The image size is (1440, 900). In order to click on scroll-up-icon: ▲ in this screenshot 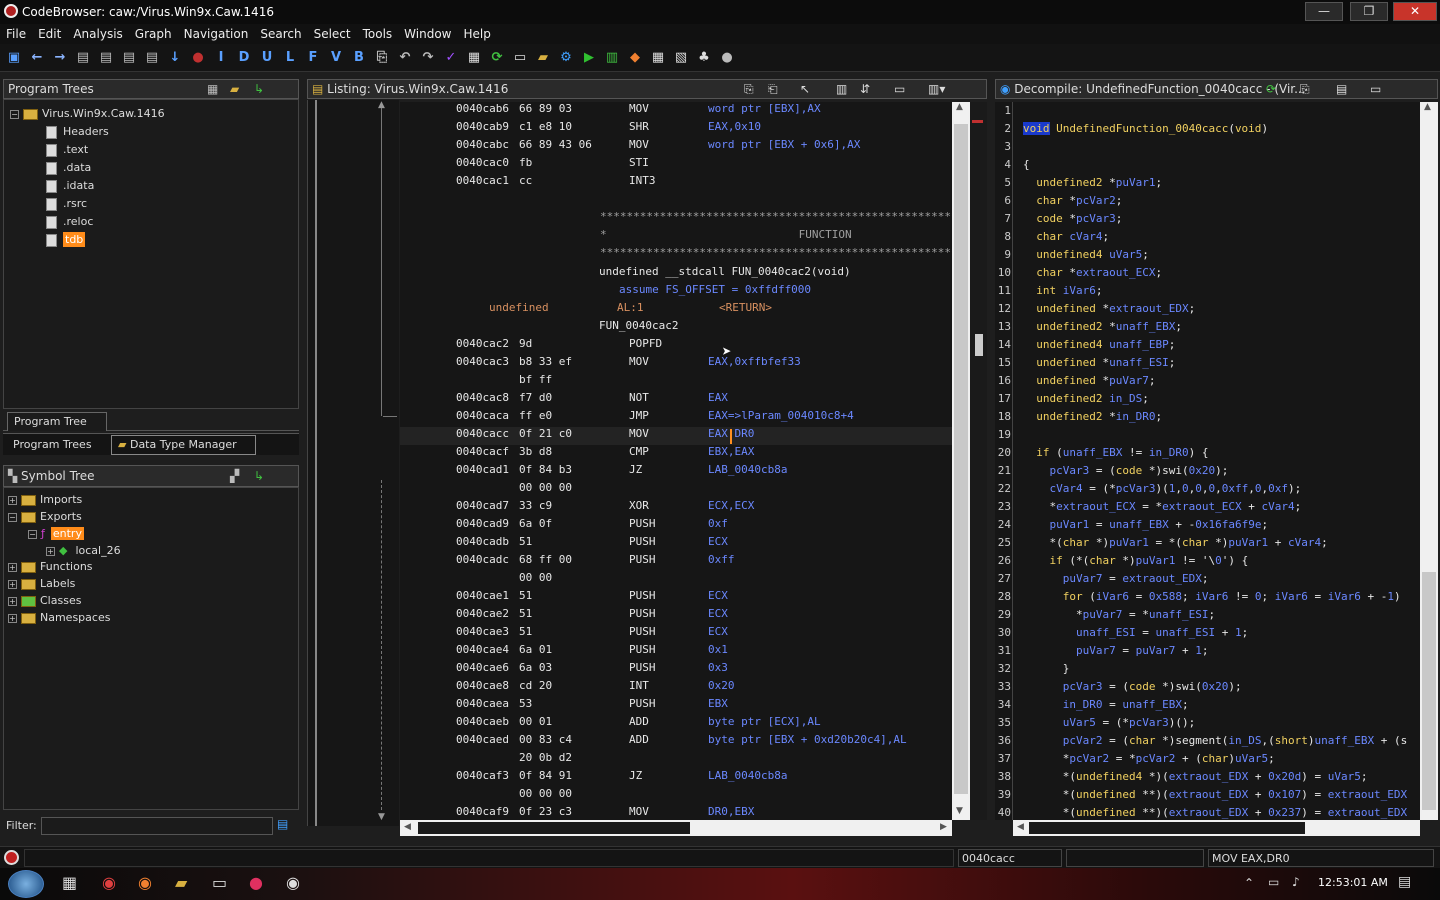, I will do `click(1427, 107)`.